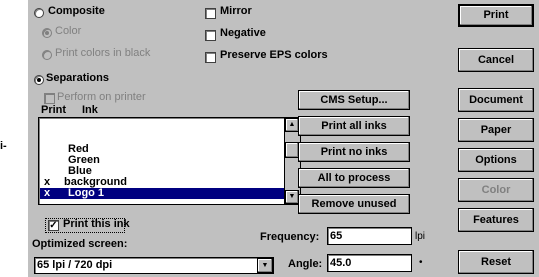  I want to click on optimized-screen-select: 65 lpi / 720 dpi ▼, so click(154, 265).